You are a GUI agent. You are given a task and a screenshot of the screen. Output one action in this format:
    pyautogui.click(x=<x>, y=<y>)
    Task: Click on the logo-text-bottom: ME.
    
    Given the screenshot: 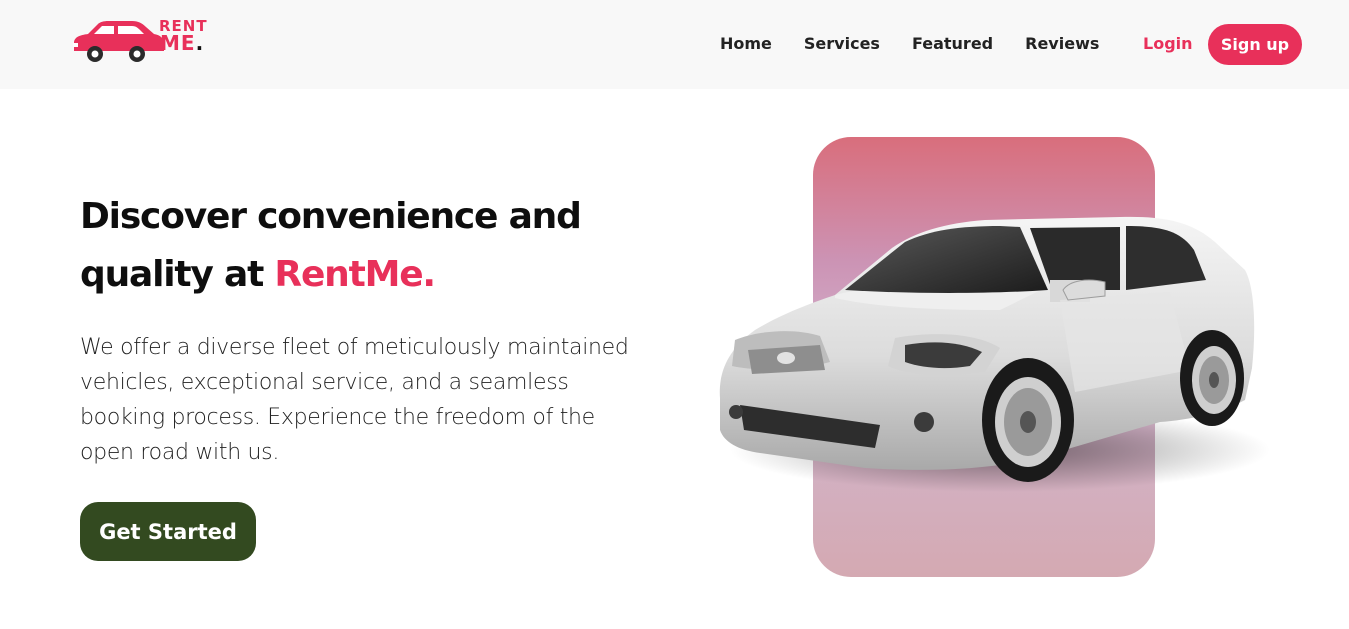 What is the action you would take?
    pyautogui.click(x=184, y=43)
    